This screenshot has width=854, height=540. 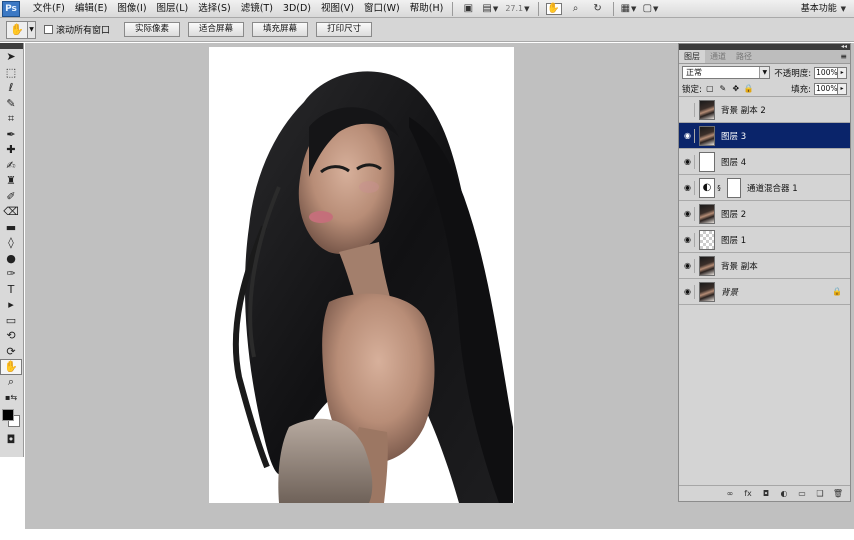 I want to click on delete-layer-icon: 🗑, so click(x=838, y=494).